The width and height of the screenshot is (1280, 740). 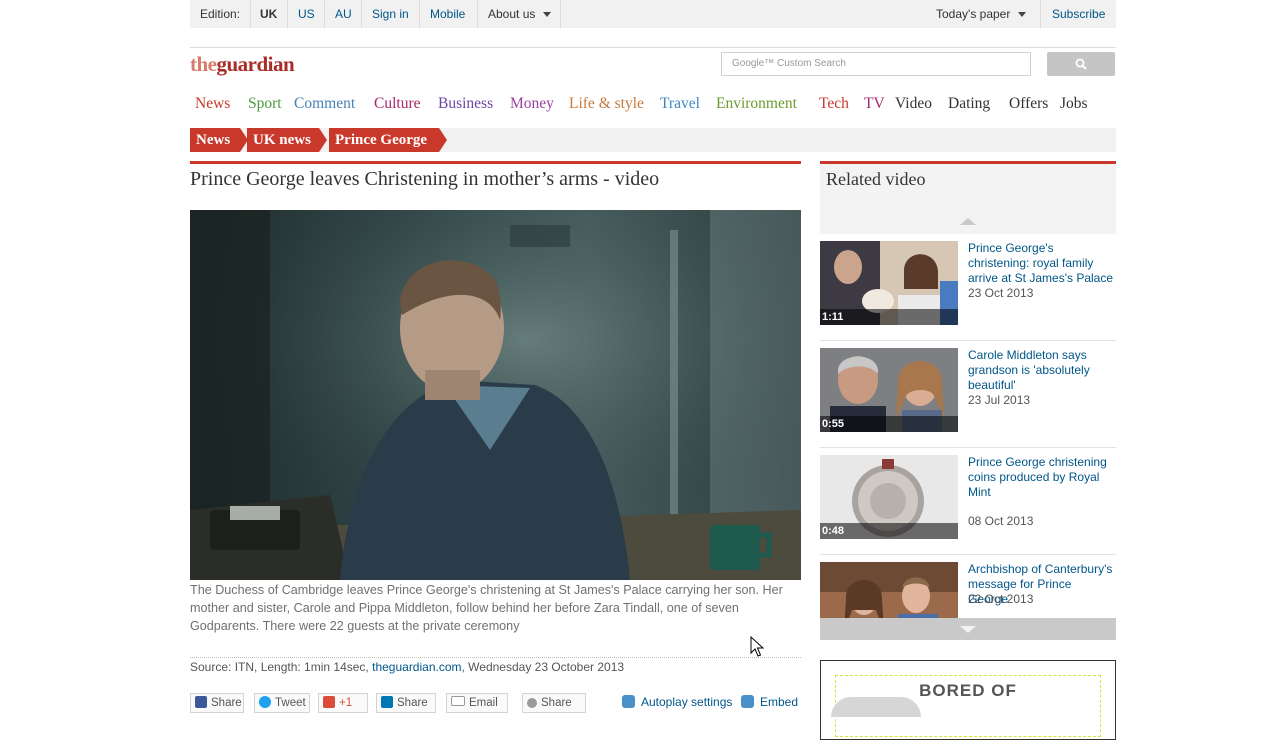 What do you see at coordinates (554, 703) in the screenshot?
I see `share-button: Share` at bounding box center [554, 703].